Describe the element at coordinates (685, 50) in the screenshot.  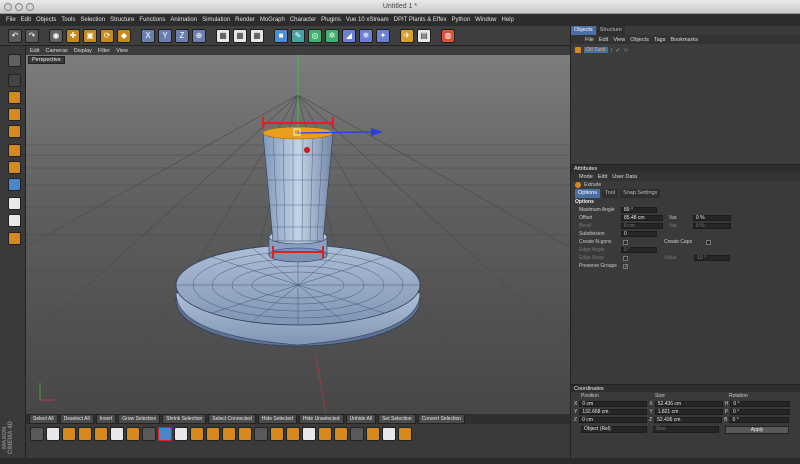
I see `list-item: Oil Tank ∶ ✓ ⁘` at that location.